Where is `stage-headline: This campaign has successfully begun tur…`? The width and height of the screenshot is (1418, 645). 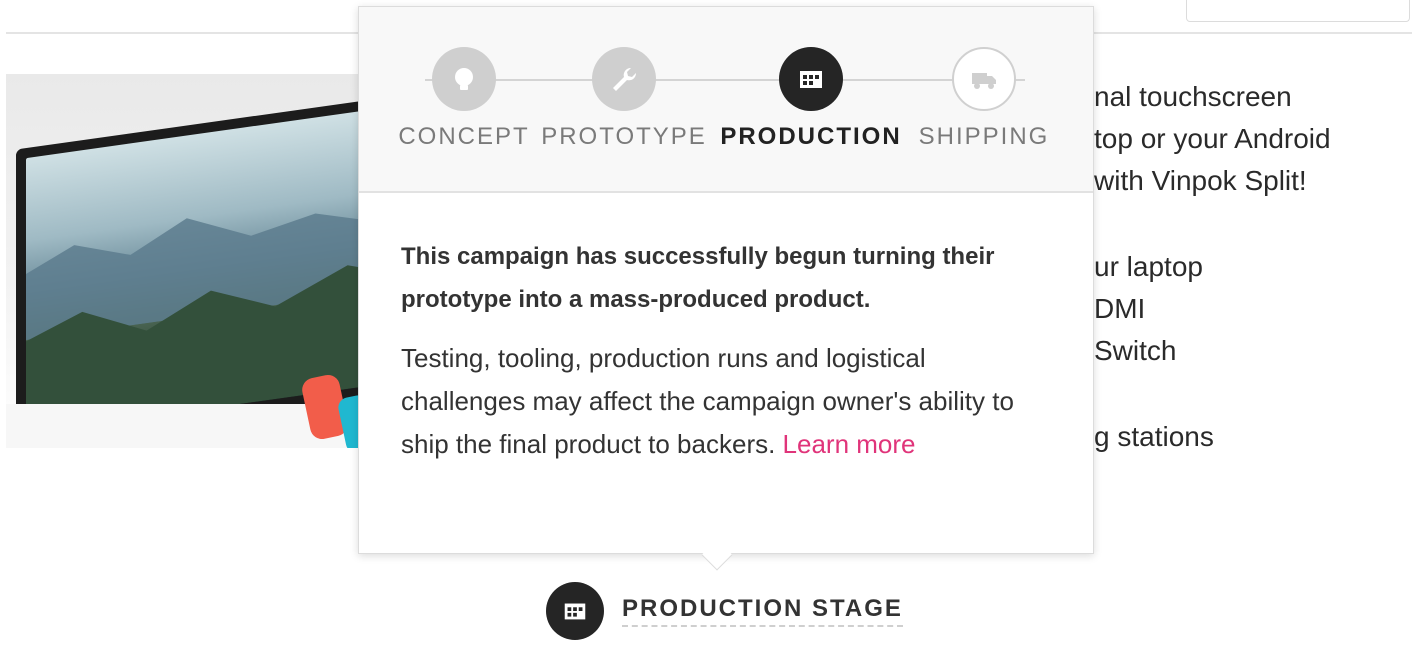 stage-headline: This campaign has successfully begun tur… is located at coordinates (698, 278).